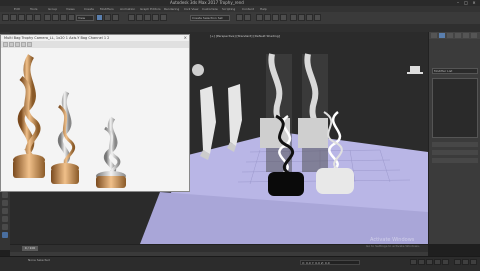 The image size is (480, 271). Describe the element at coordinates (239, 17) in the screenshot. I see `mirror-icon` at that location.